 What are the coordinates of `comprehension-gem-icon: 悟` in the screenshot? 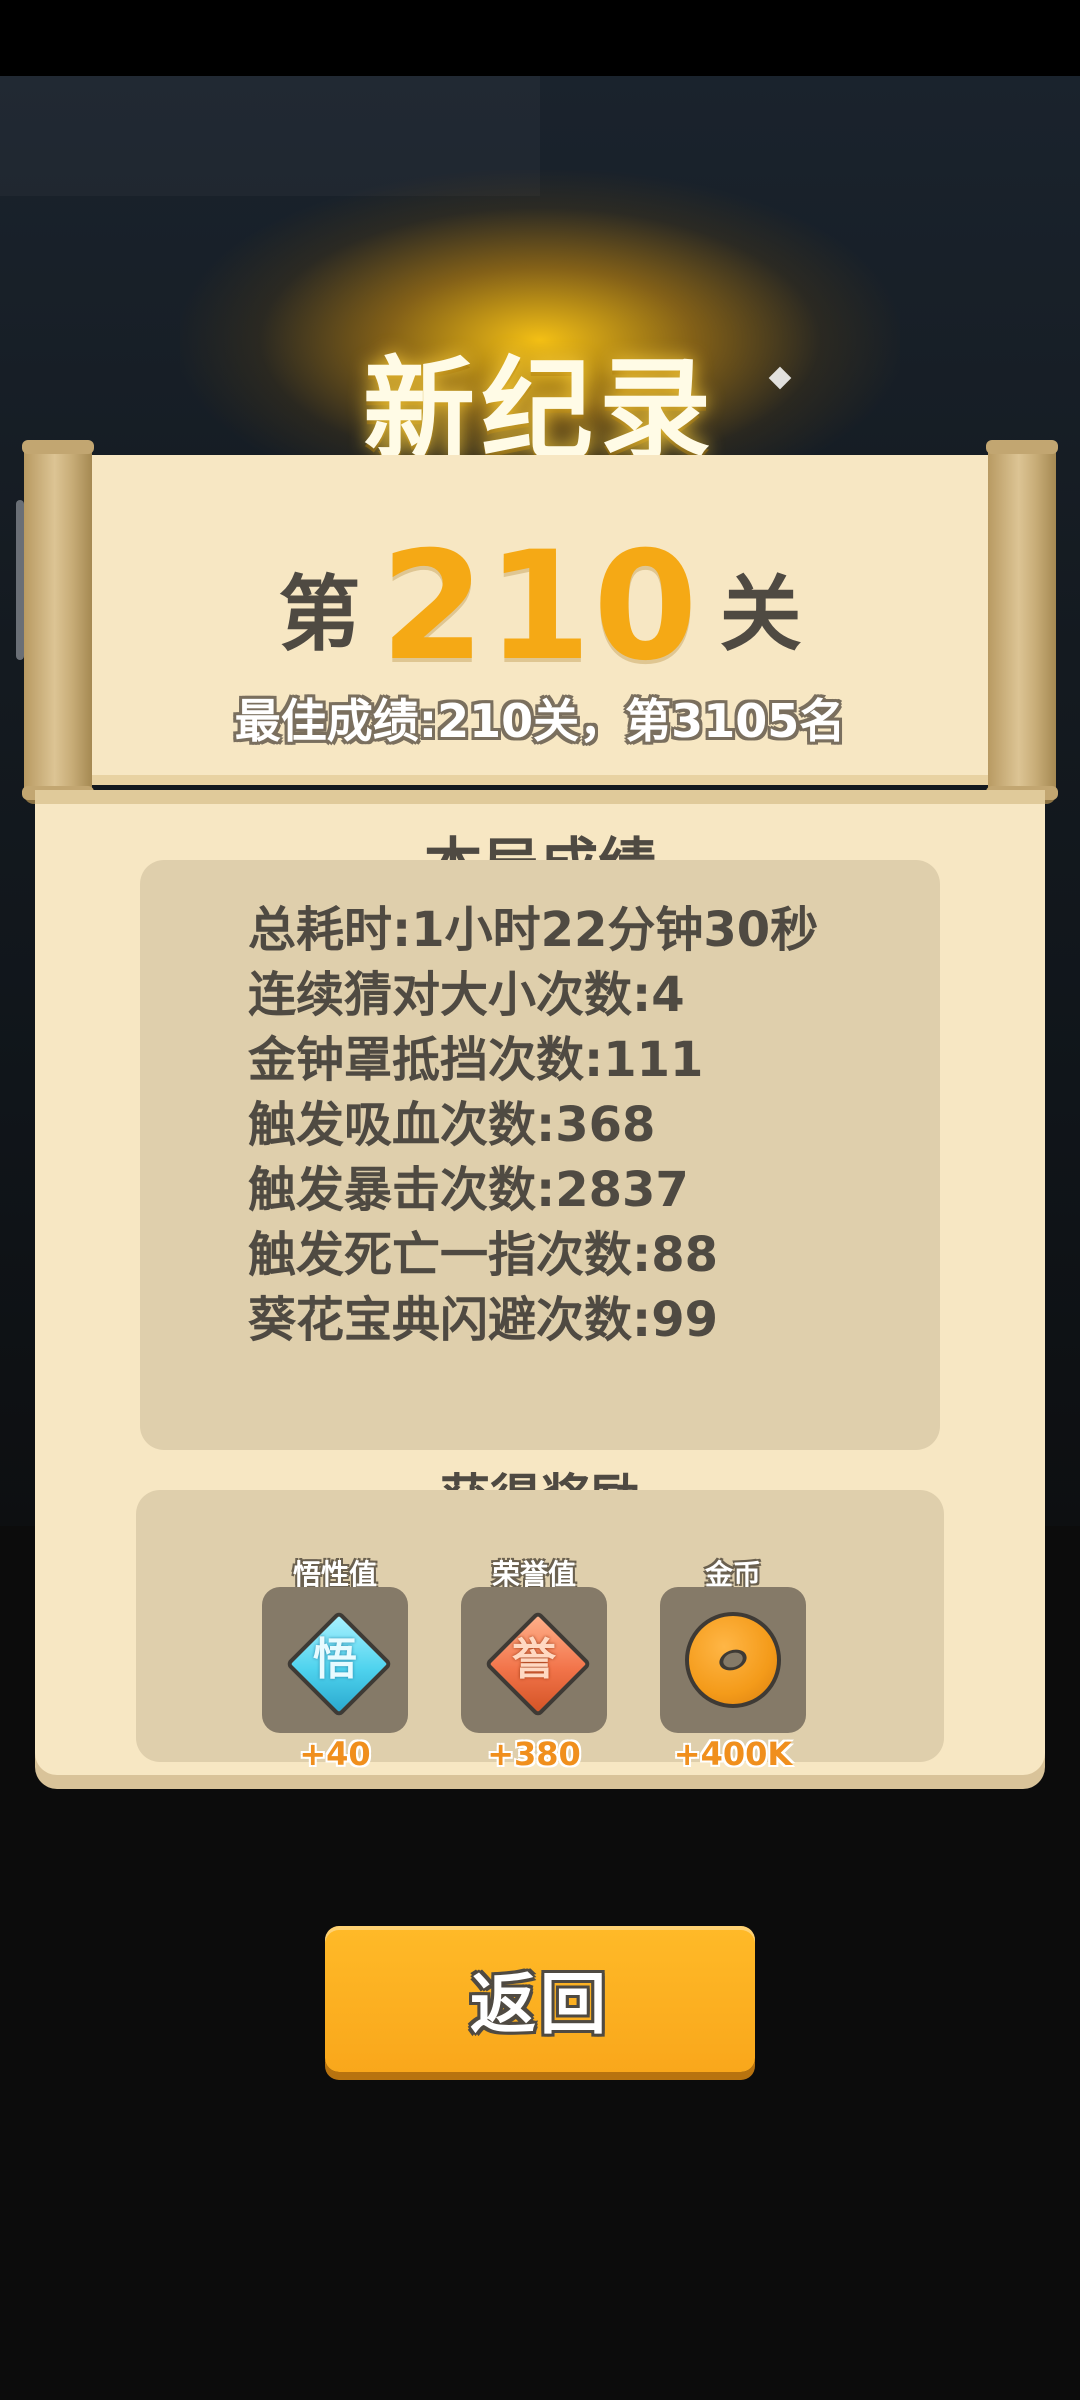 It's located at (339, 1664).